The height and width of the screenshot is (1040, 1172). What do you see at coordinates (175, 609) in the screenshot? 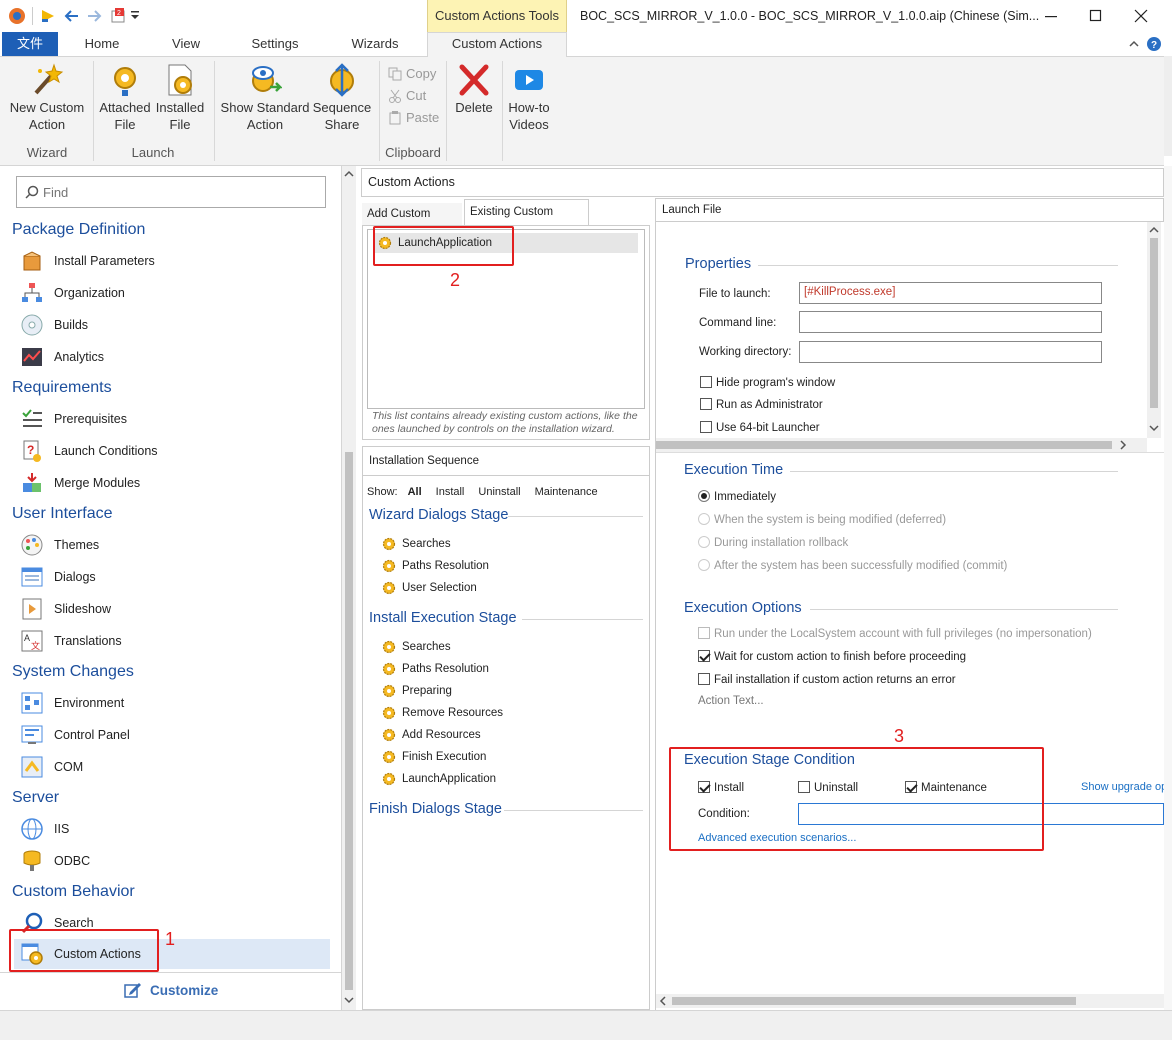
I see `sidebar-item-slideshow: Slideshow` at bounding box center [175, 609].